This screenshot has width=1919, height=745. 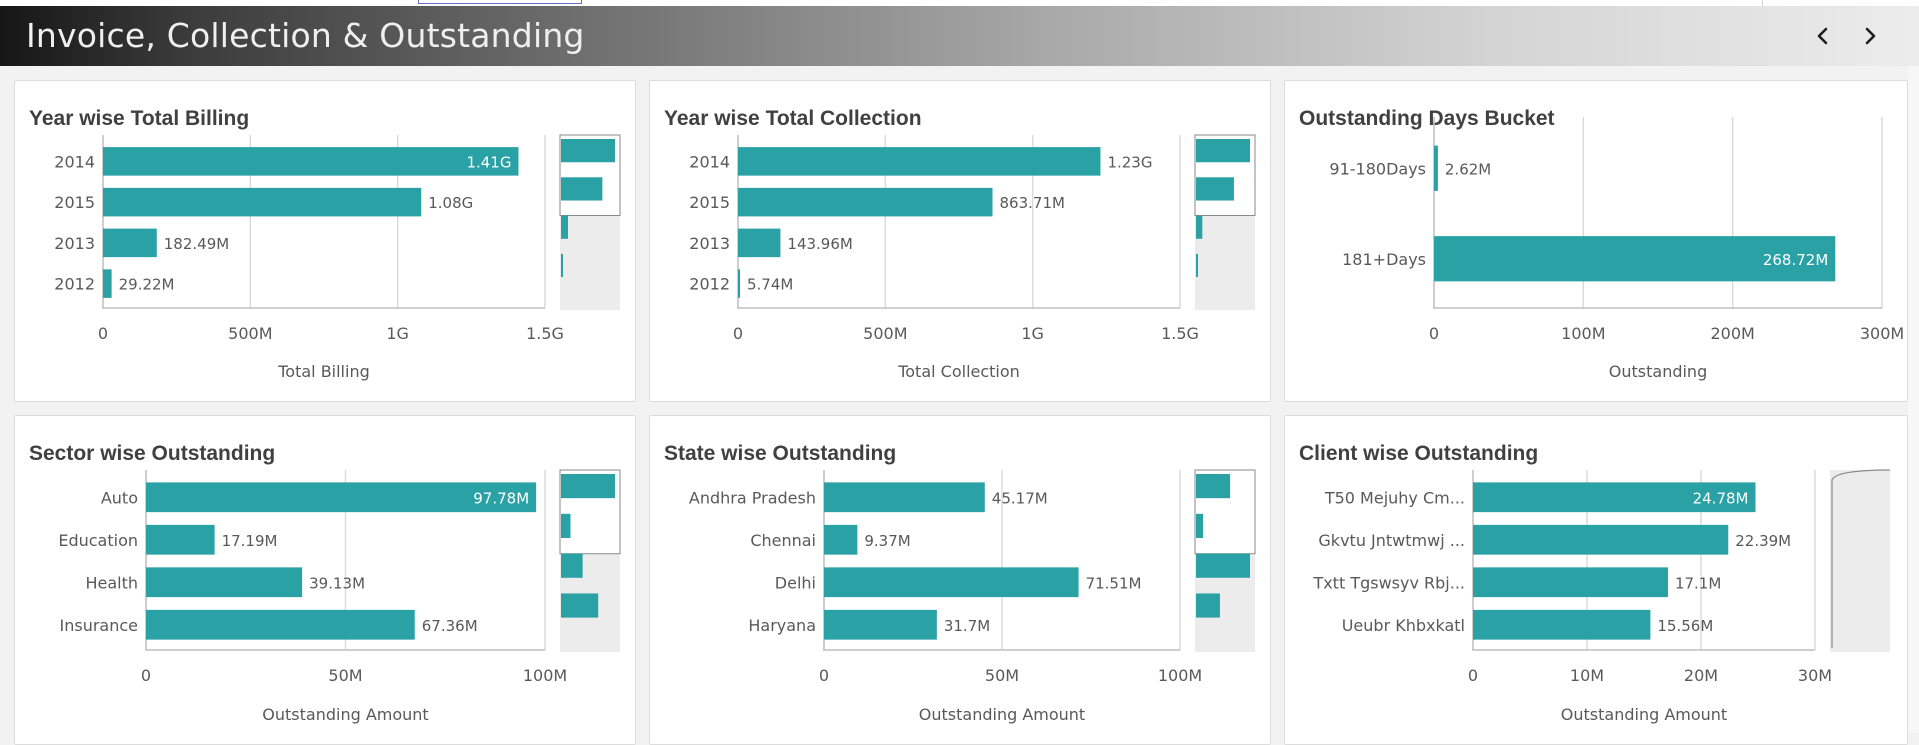 What do you see at coordinates (1860, 561) in the screenshot?
I see `minichart-window` at bounding box center [1860, 561].